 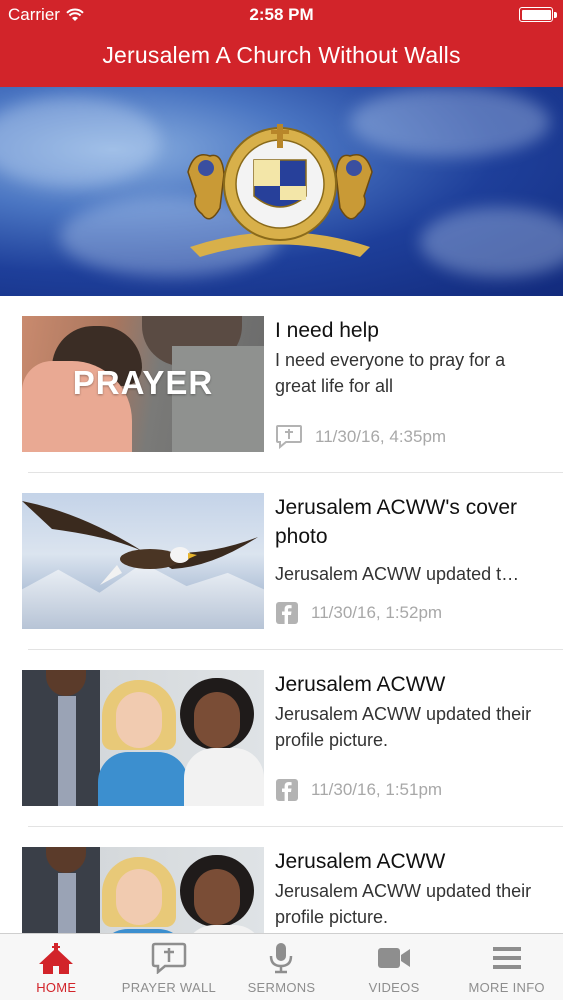 I want to click on tab-home: HOME, so click(x=56, y=967).